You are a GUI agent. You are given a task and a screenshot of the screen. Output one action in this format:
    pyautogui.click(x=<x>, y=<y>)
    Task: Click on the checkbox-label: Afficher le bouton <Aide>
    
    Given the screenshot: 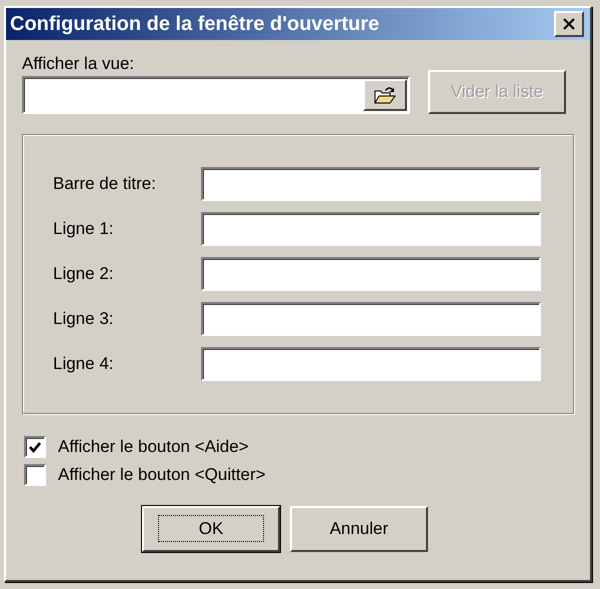 What is the action you would take?
    pyautogui.click(x=153, y=447)
    